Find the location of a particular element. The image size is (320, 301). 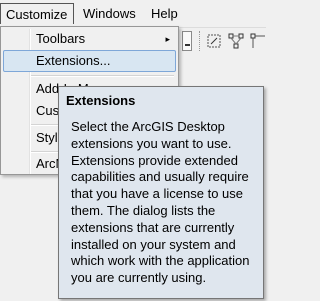

tooltip-title: Extensions is located at coordinates (101, 100).